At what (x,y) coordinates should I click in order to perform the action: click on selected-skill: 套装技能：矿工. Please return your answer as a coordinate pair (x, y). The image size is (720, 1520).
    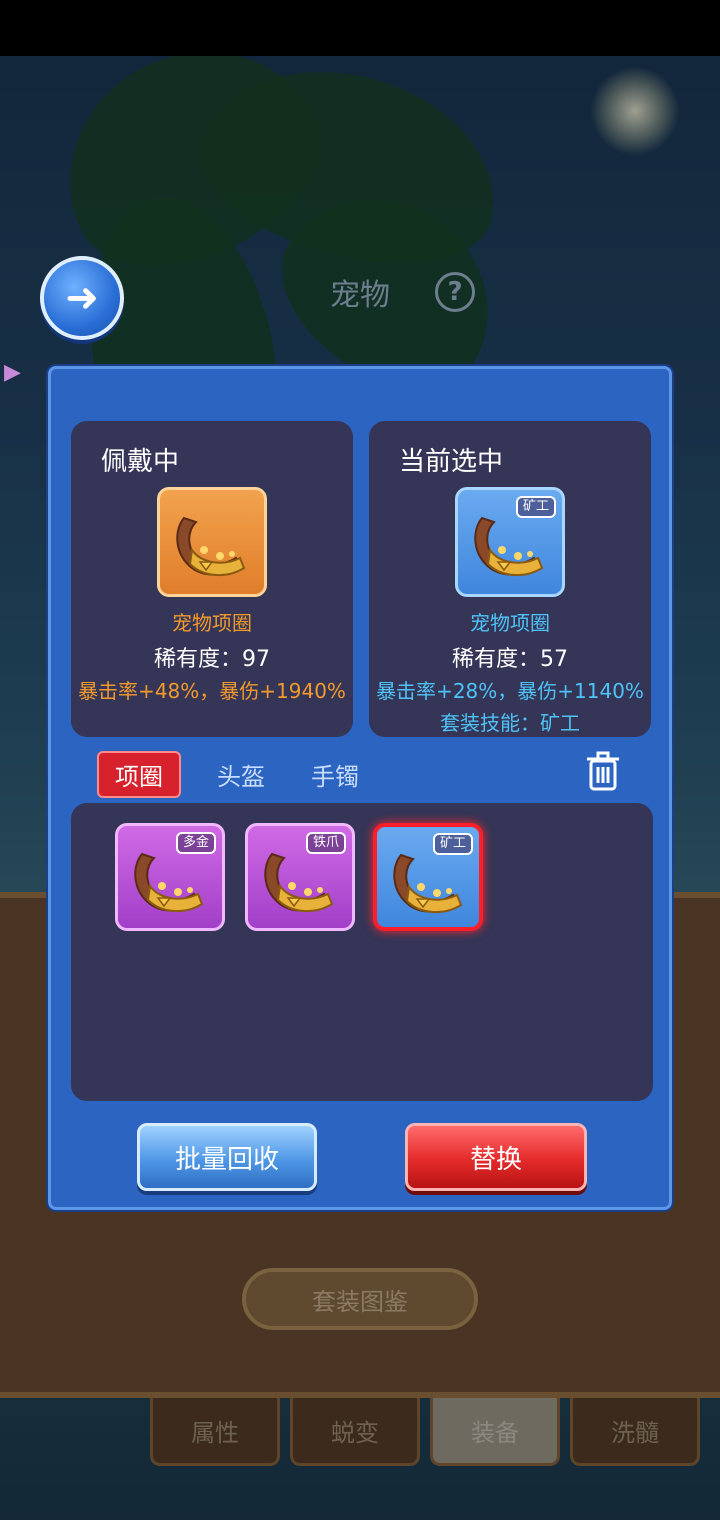
    Looking at the image, I should click on (510, 723).